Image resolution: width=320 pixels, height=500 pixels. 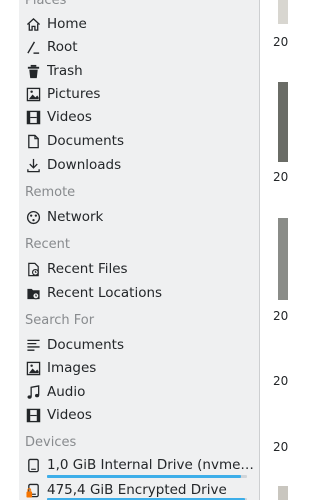 I want to click on places-item-label: Root, so click(x=62, y=47).